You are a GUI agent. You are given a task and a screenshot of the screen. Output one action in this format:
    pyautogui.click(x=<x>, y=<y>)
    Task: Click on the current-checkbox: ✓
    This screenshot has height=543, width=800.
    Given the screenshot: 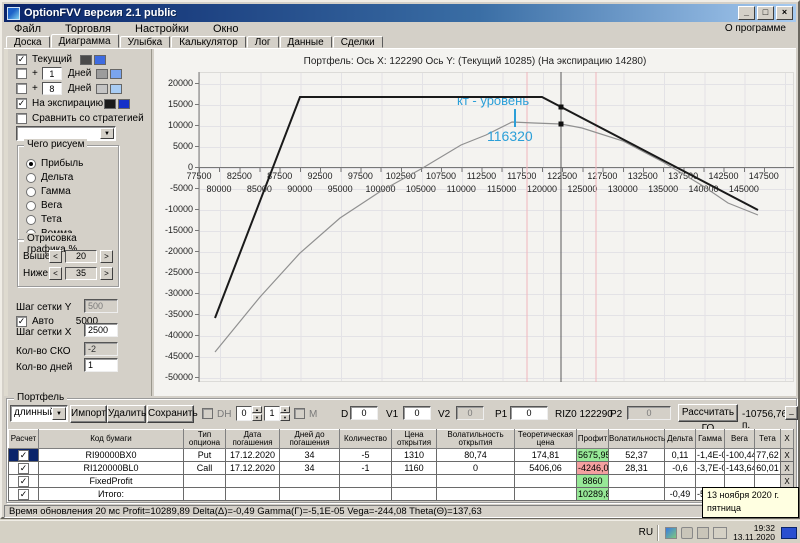 What is the action you would take?
    pyautogui.click(x=21, y=59)
    